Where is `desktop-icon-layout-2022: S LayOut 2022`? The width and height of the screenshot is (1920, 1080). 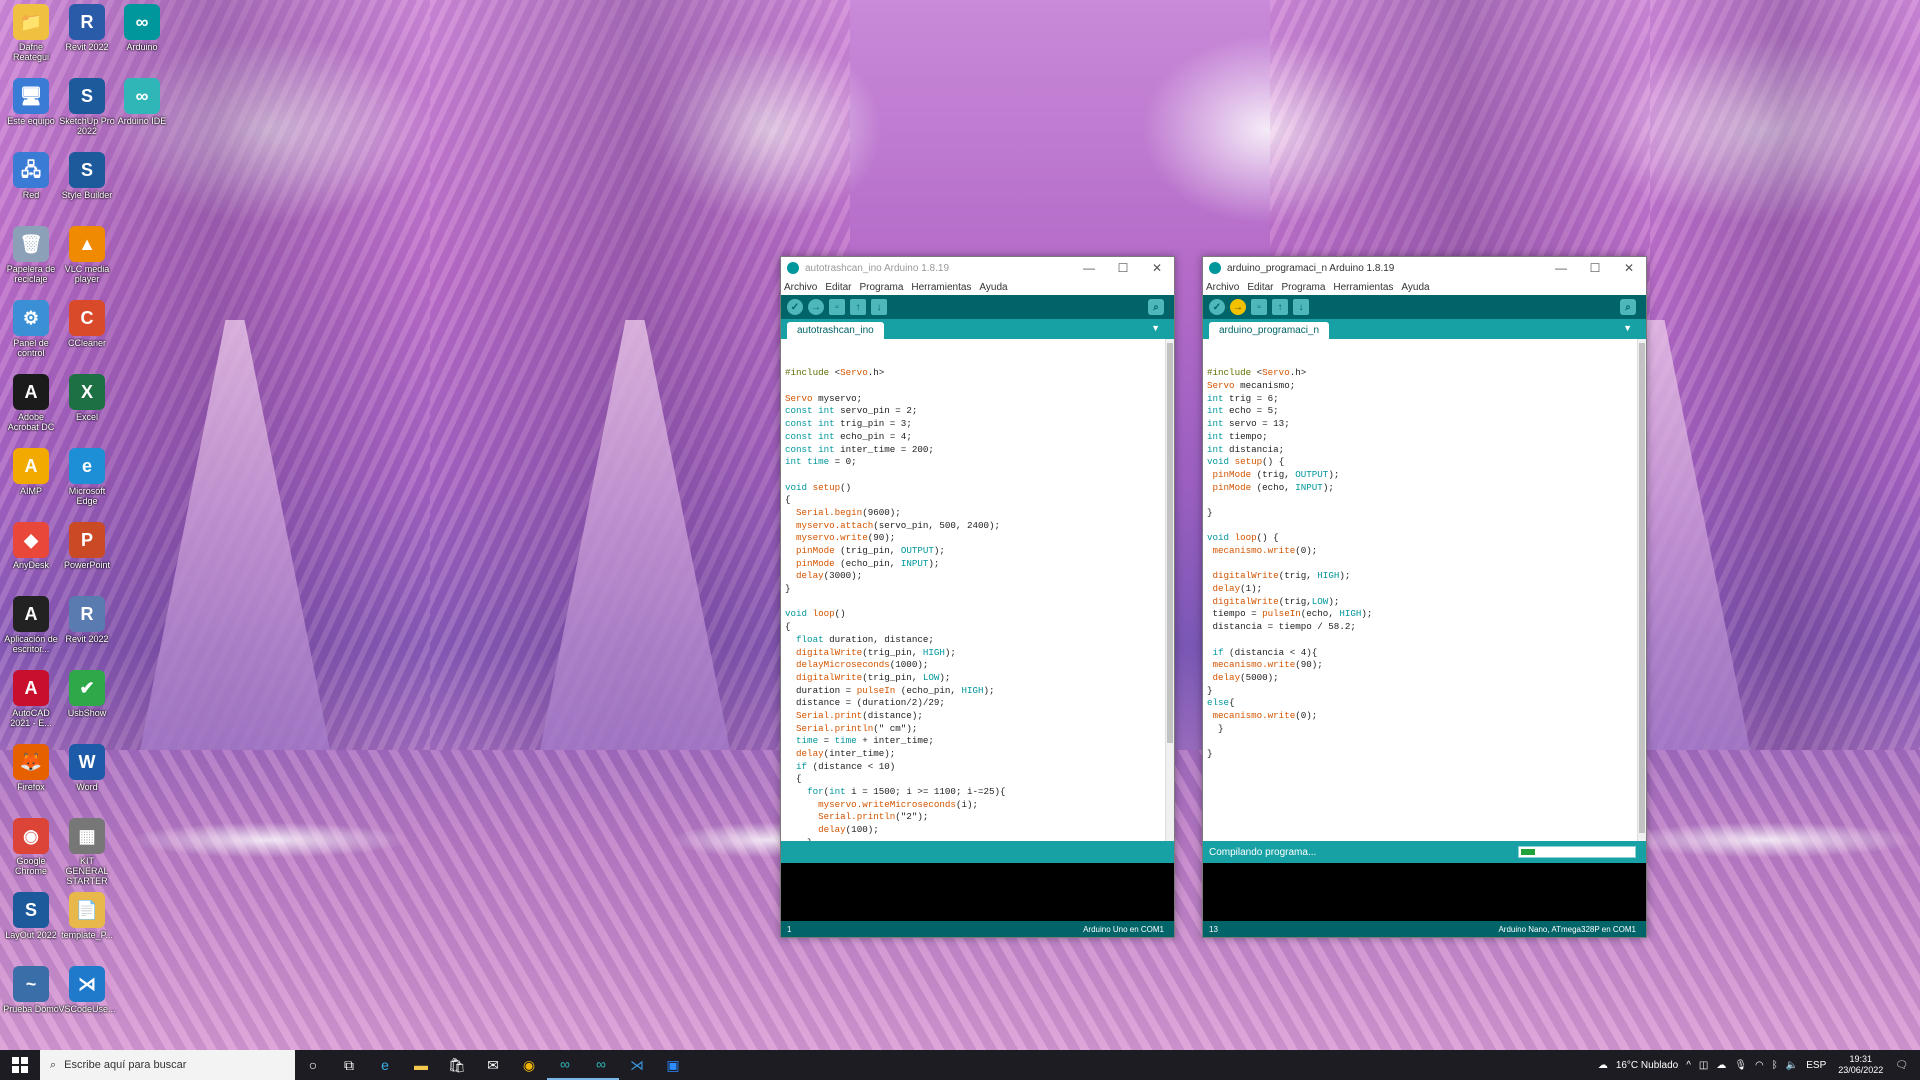
desktop-icon-layout-2022: S LayOut 2022 is located at coordinates (31, 916).